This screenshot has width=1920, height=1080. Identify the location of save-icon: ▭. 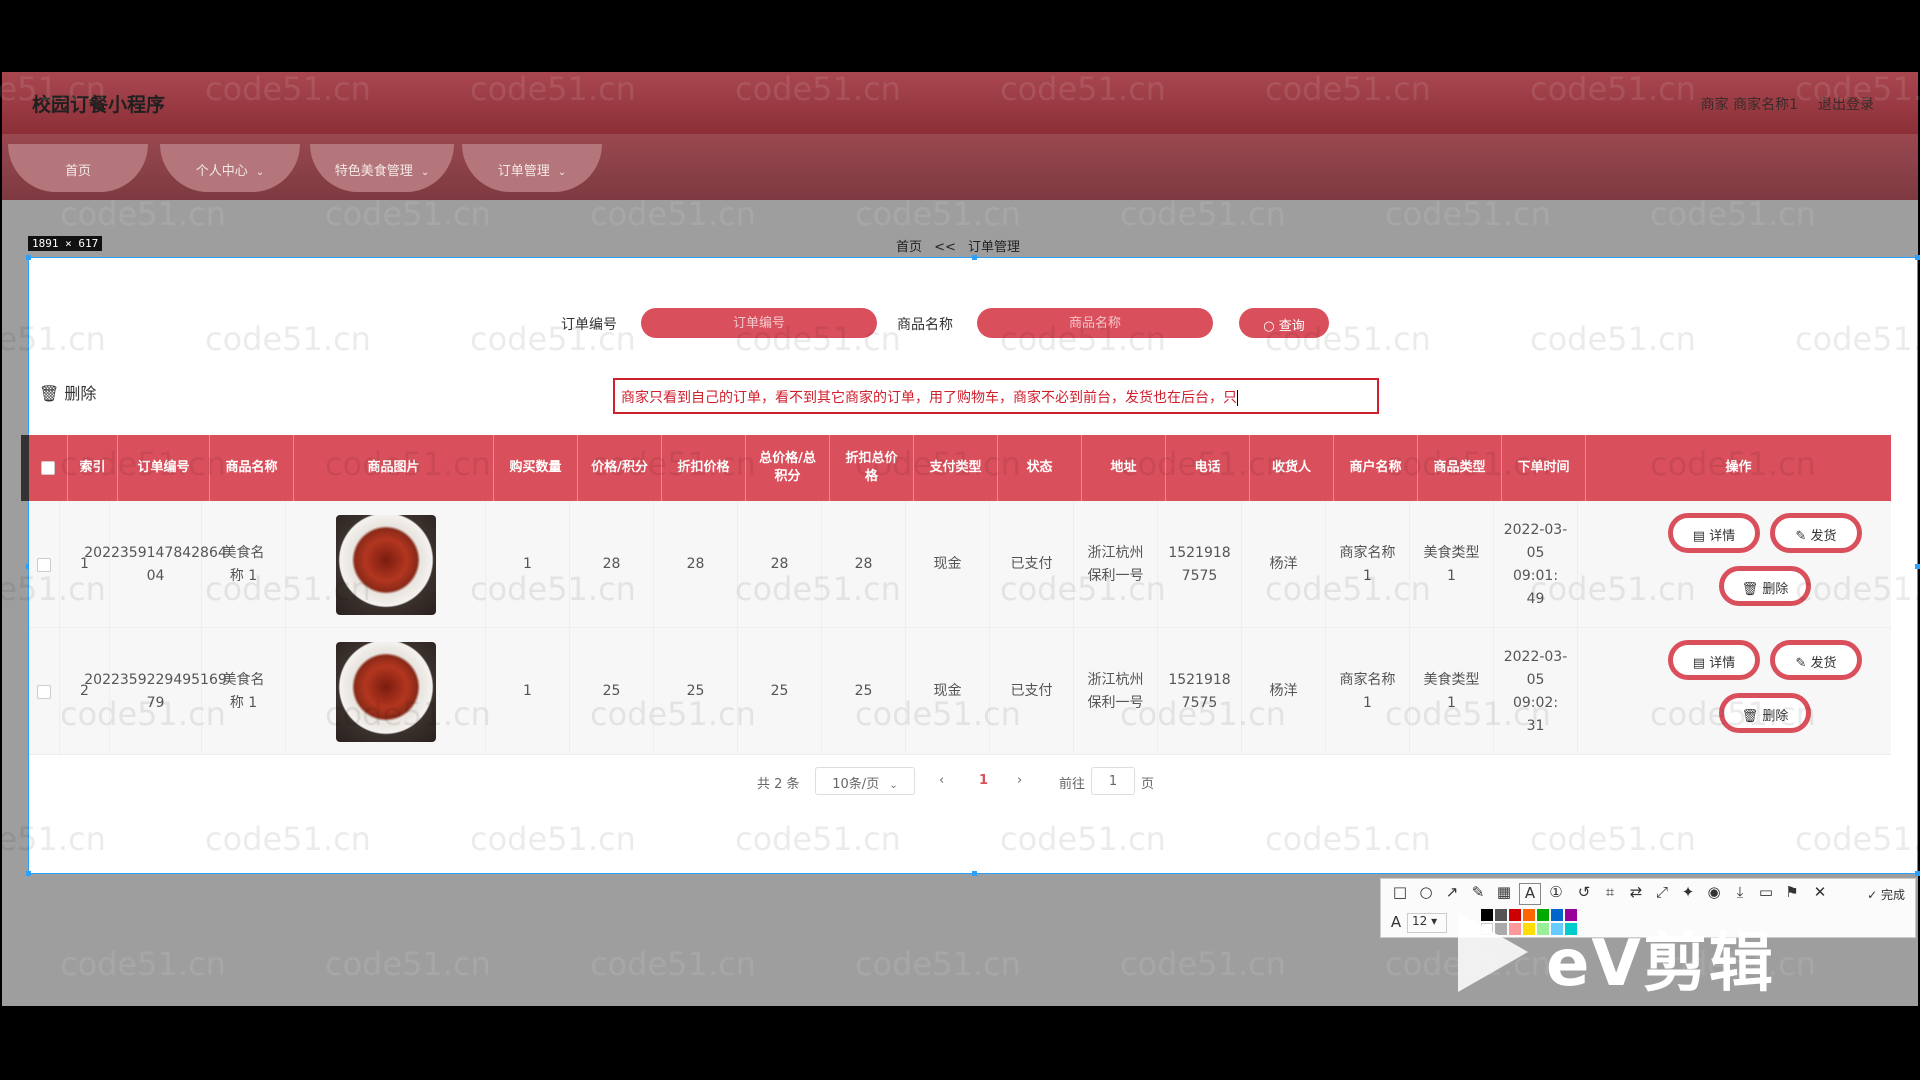
(1766, 894).